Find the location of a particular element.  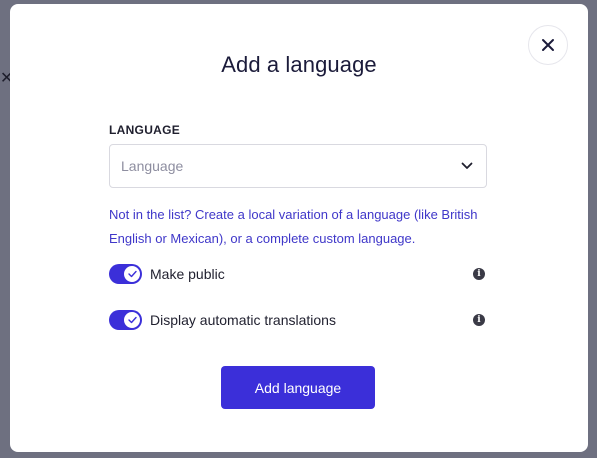

chevron-down-icon is located at coordinates (467, 166).